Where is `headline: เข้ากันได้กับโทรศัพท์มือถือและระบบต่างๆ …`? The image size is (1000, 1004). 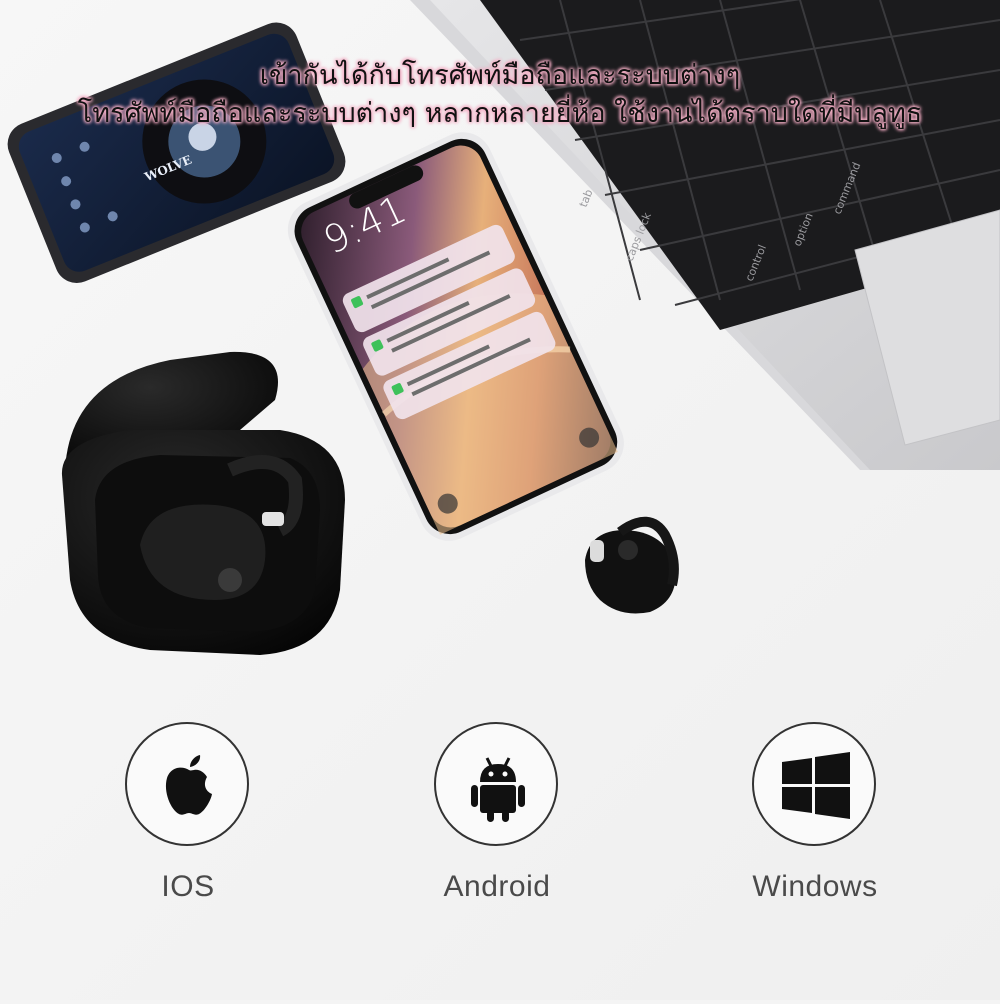
headline: เข้ากันได้กับโทรศัพท์มือถือและระบบต่างๆ … is located at coordinates (500, 96).